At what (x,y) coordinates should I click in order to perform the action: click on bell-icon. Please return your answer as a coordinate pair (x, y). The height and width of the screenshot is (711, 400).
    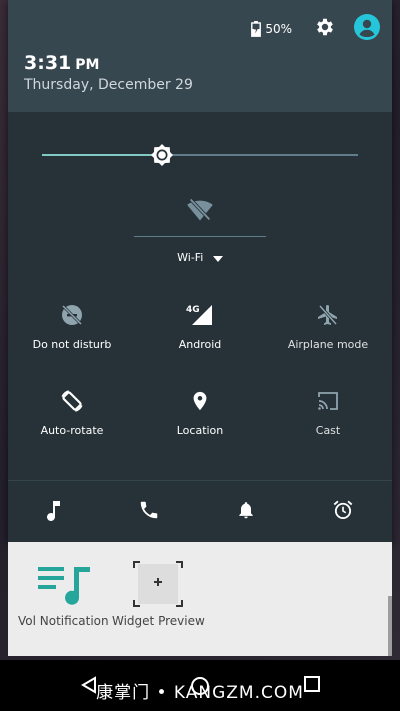
    Looking at the image, I should click on (246, 512).